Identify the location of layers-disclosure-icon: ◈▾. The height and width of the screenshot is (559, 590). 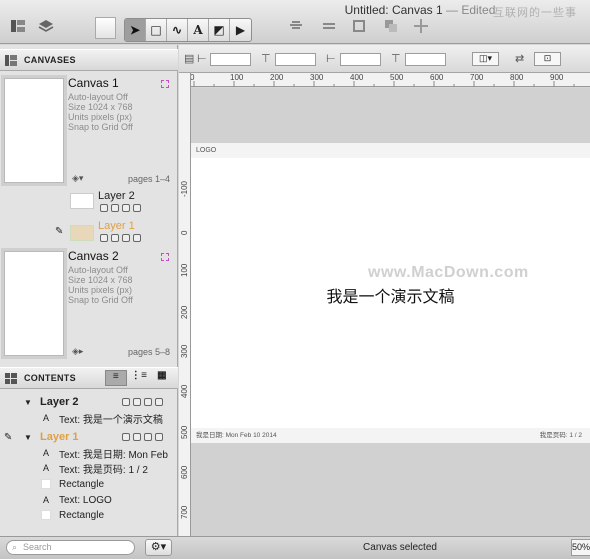
(77, 178).